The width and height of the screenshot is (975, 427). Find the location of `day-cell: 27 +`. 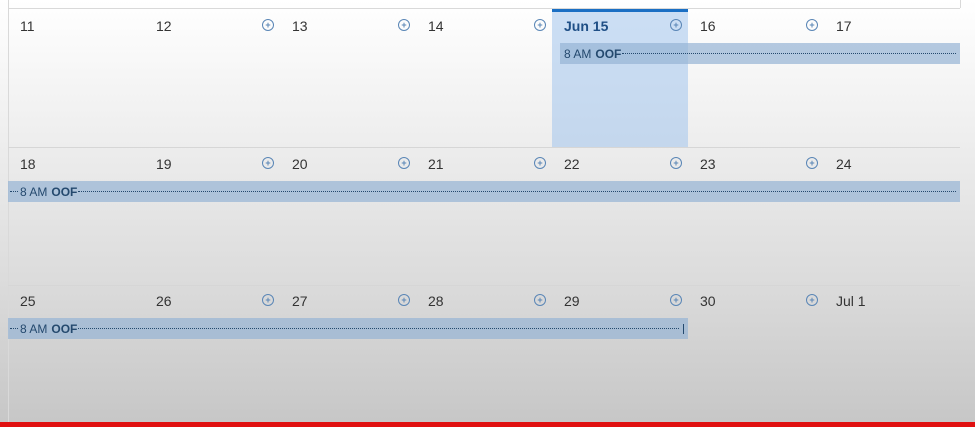

day-cell: 27 + is located at coordinates (348, 353).